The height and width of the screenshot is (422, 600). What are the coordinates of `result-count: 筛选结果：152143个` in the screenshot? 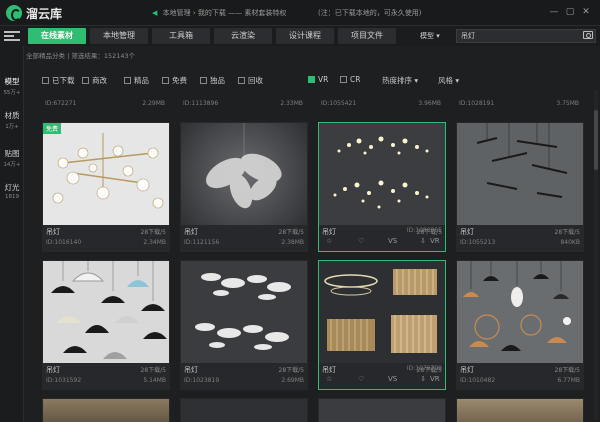 It's located at (103, 56).